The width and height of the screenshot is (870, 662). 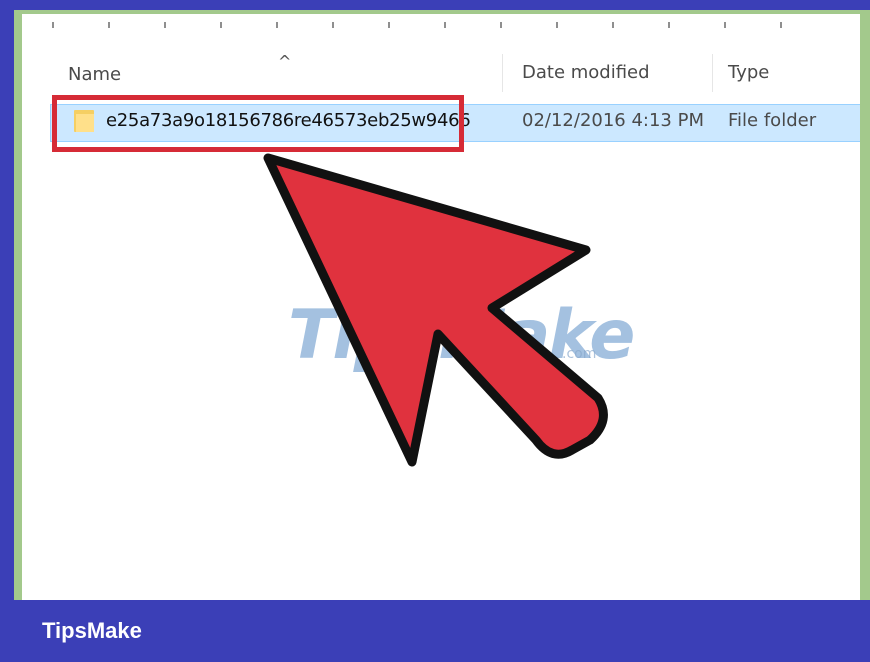 I want to click on footer-brand: TipsMake, so click(x=92, y=630).